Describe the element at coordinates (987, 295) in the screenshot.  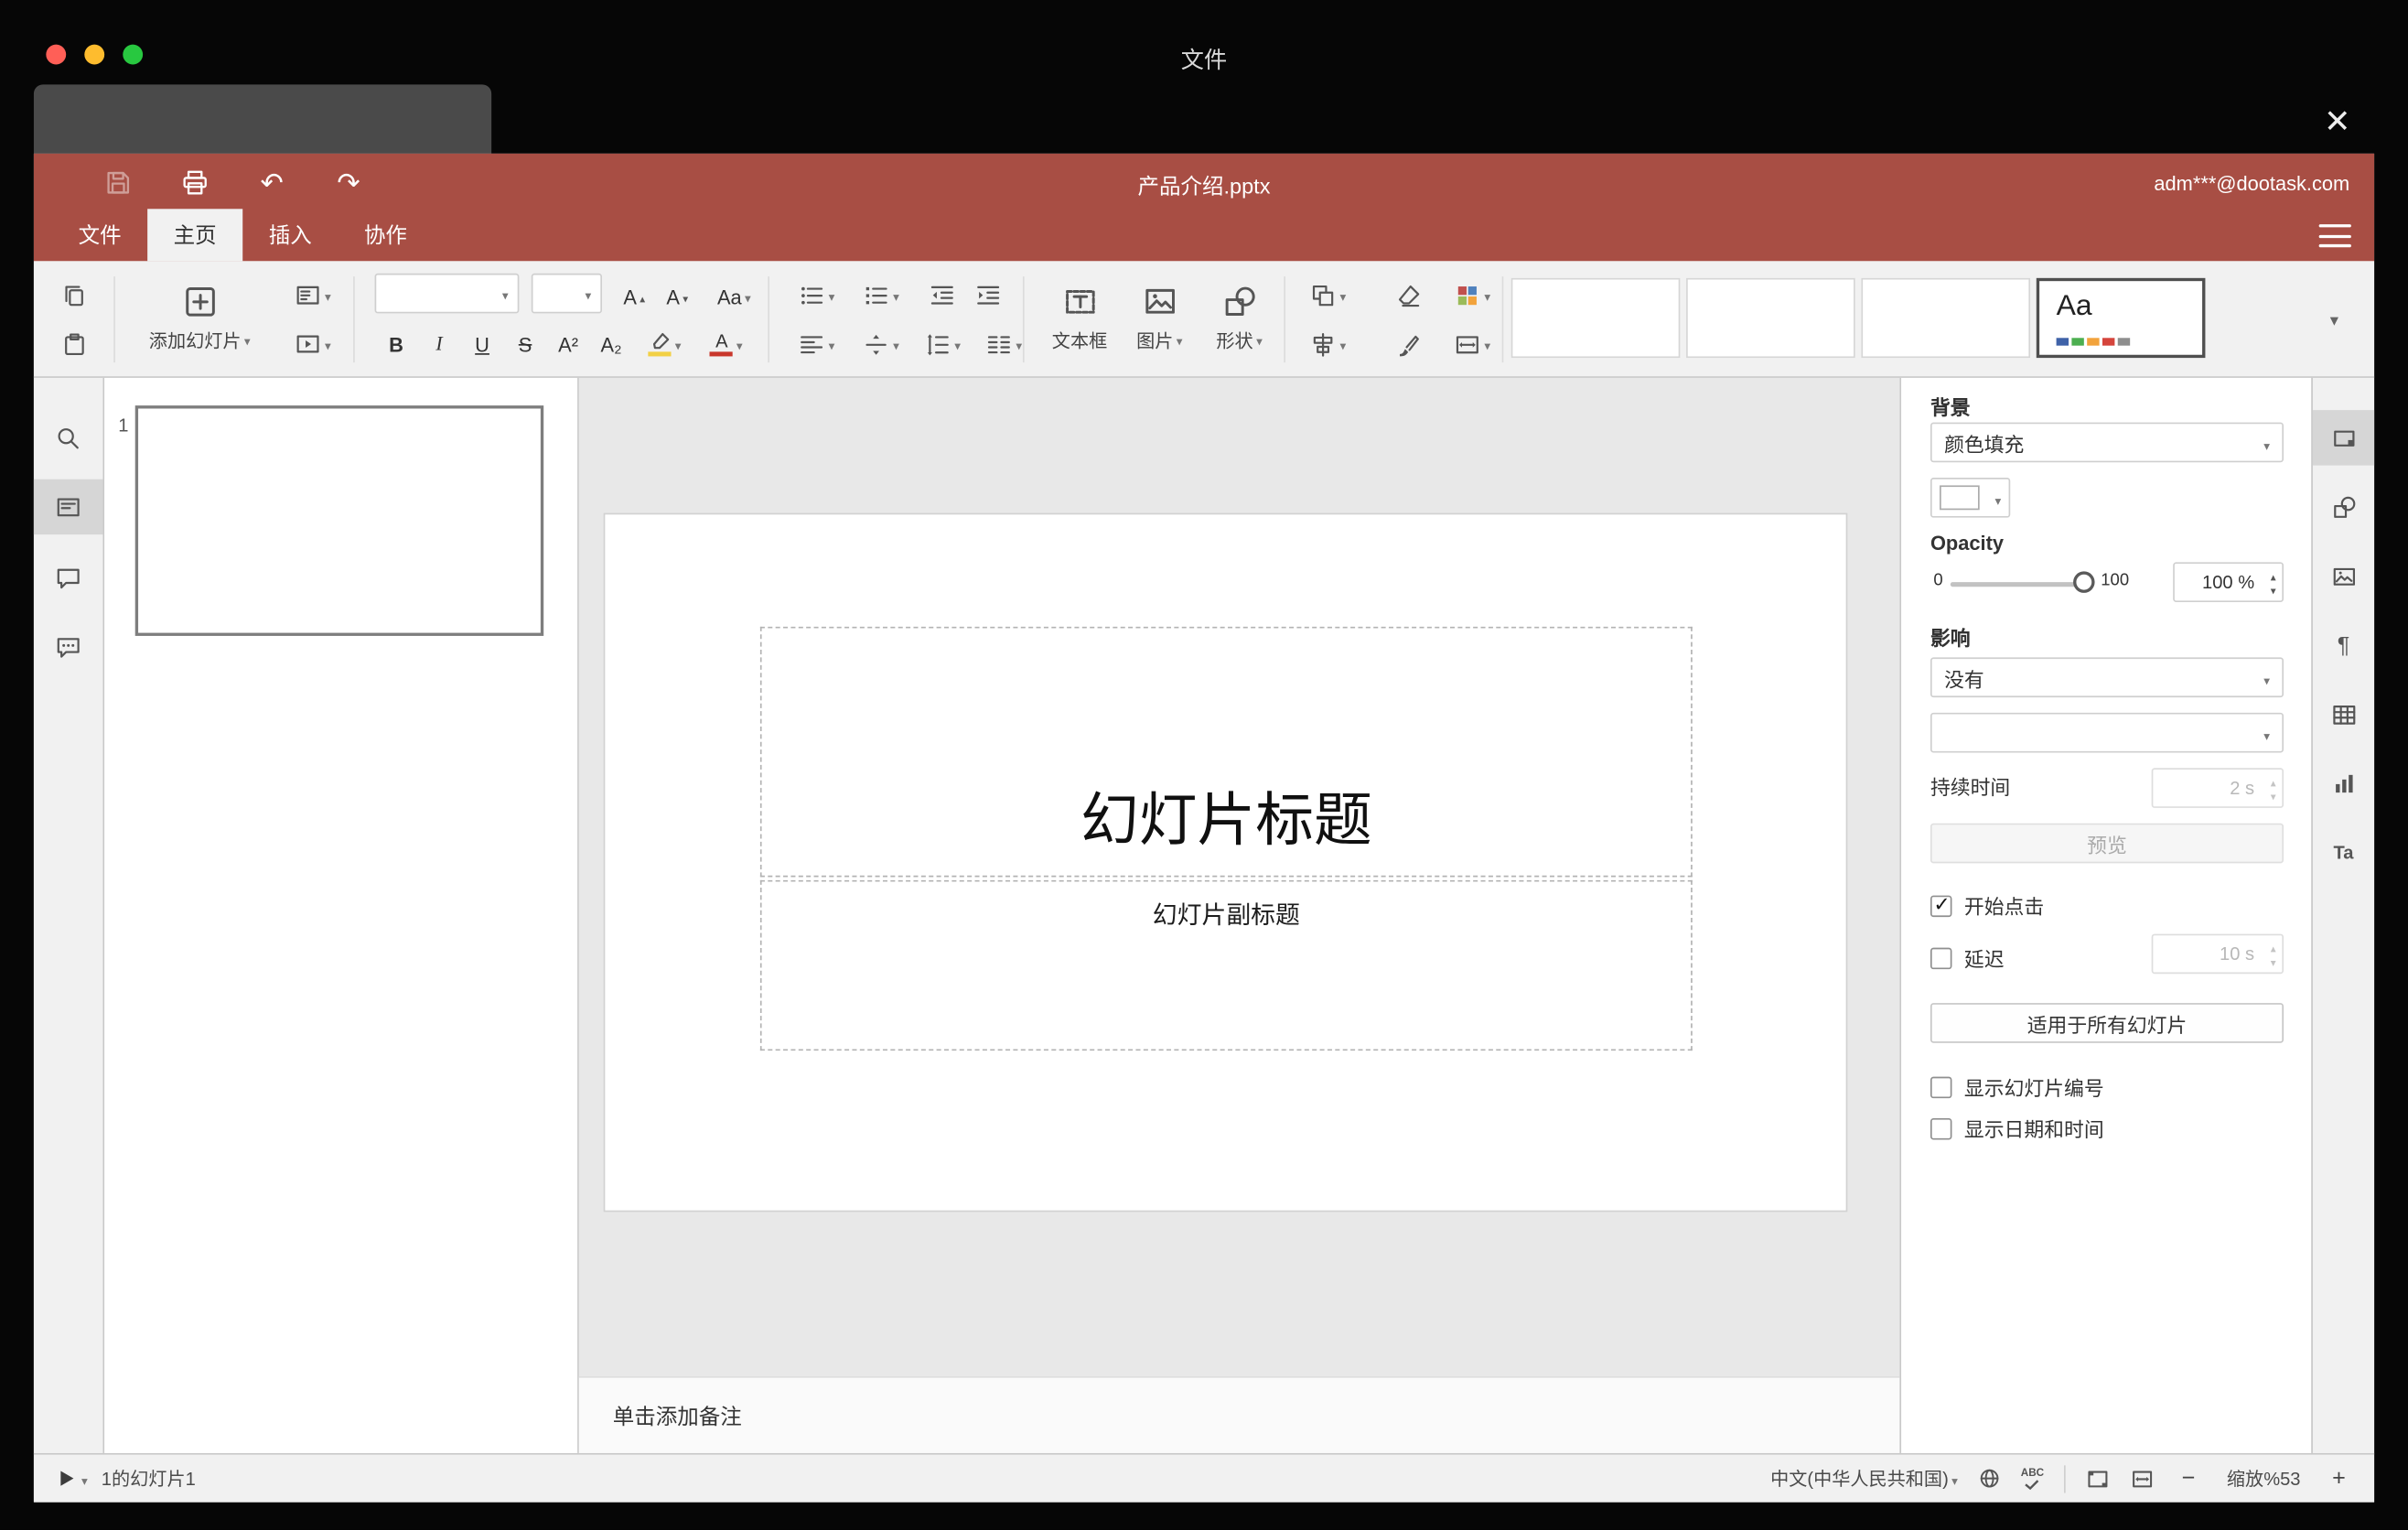
I see `increase-indent-button` at that location.